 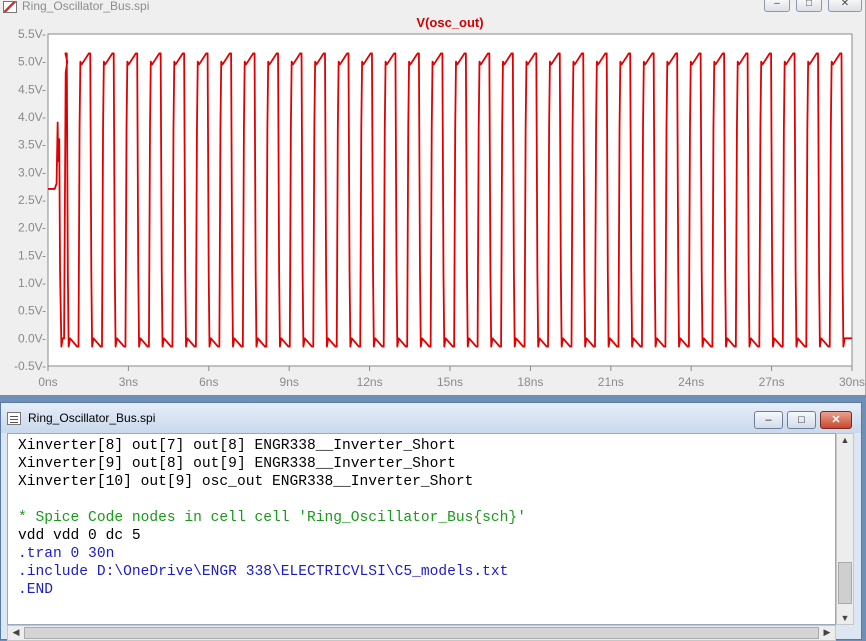 What do you see at coordinates (449, 22) in the screenshot?
I see `chart-title: V(osc_out)` at bounding box center [449, 22].